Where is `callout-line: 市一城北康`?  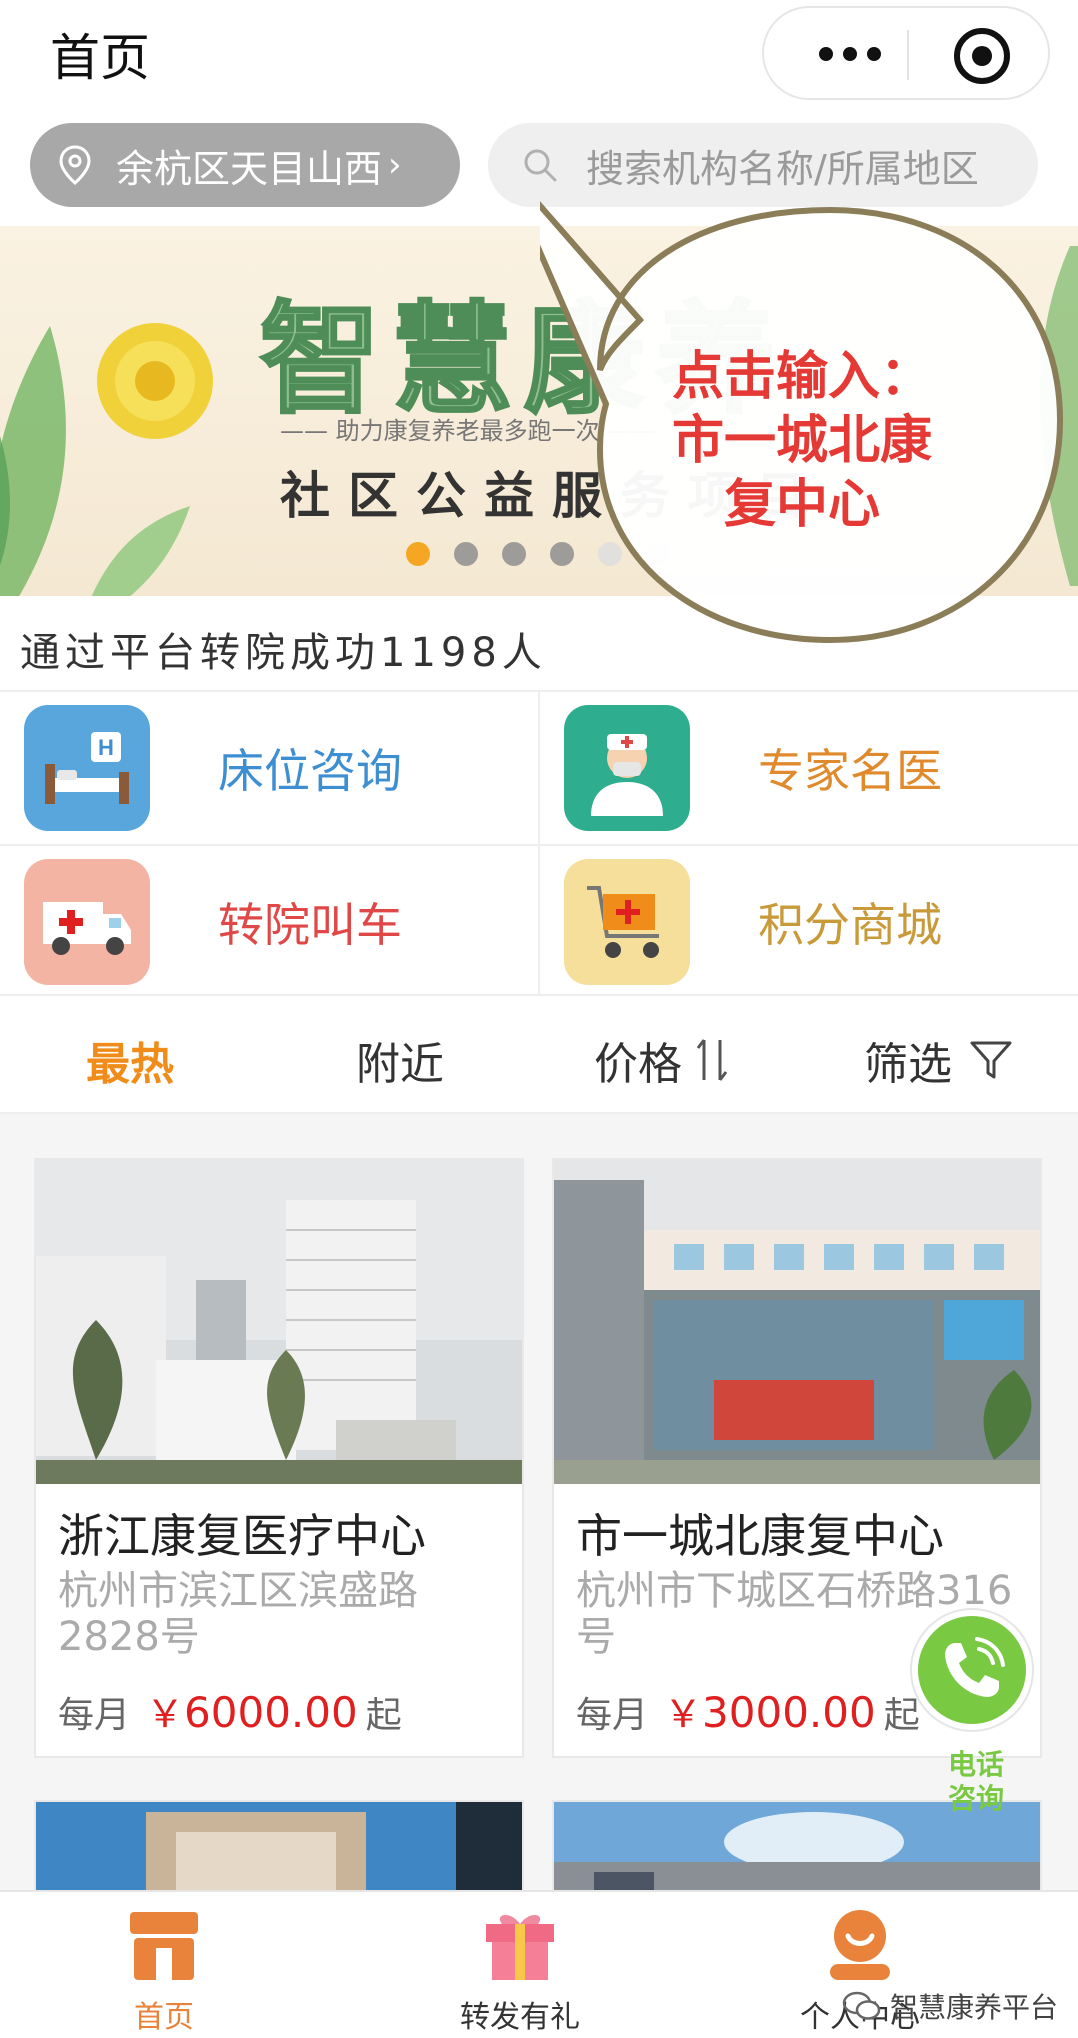 callout-line: 市一城北康 is located at coordinates (801, 440).